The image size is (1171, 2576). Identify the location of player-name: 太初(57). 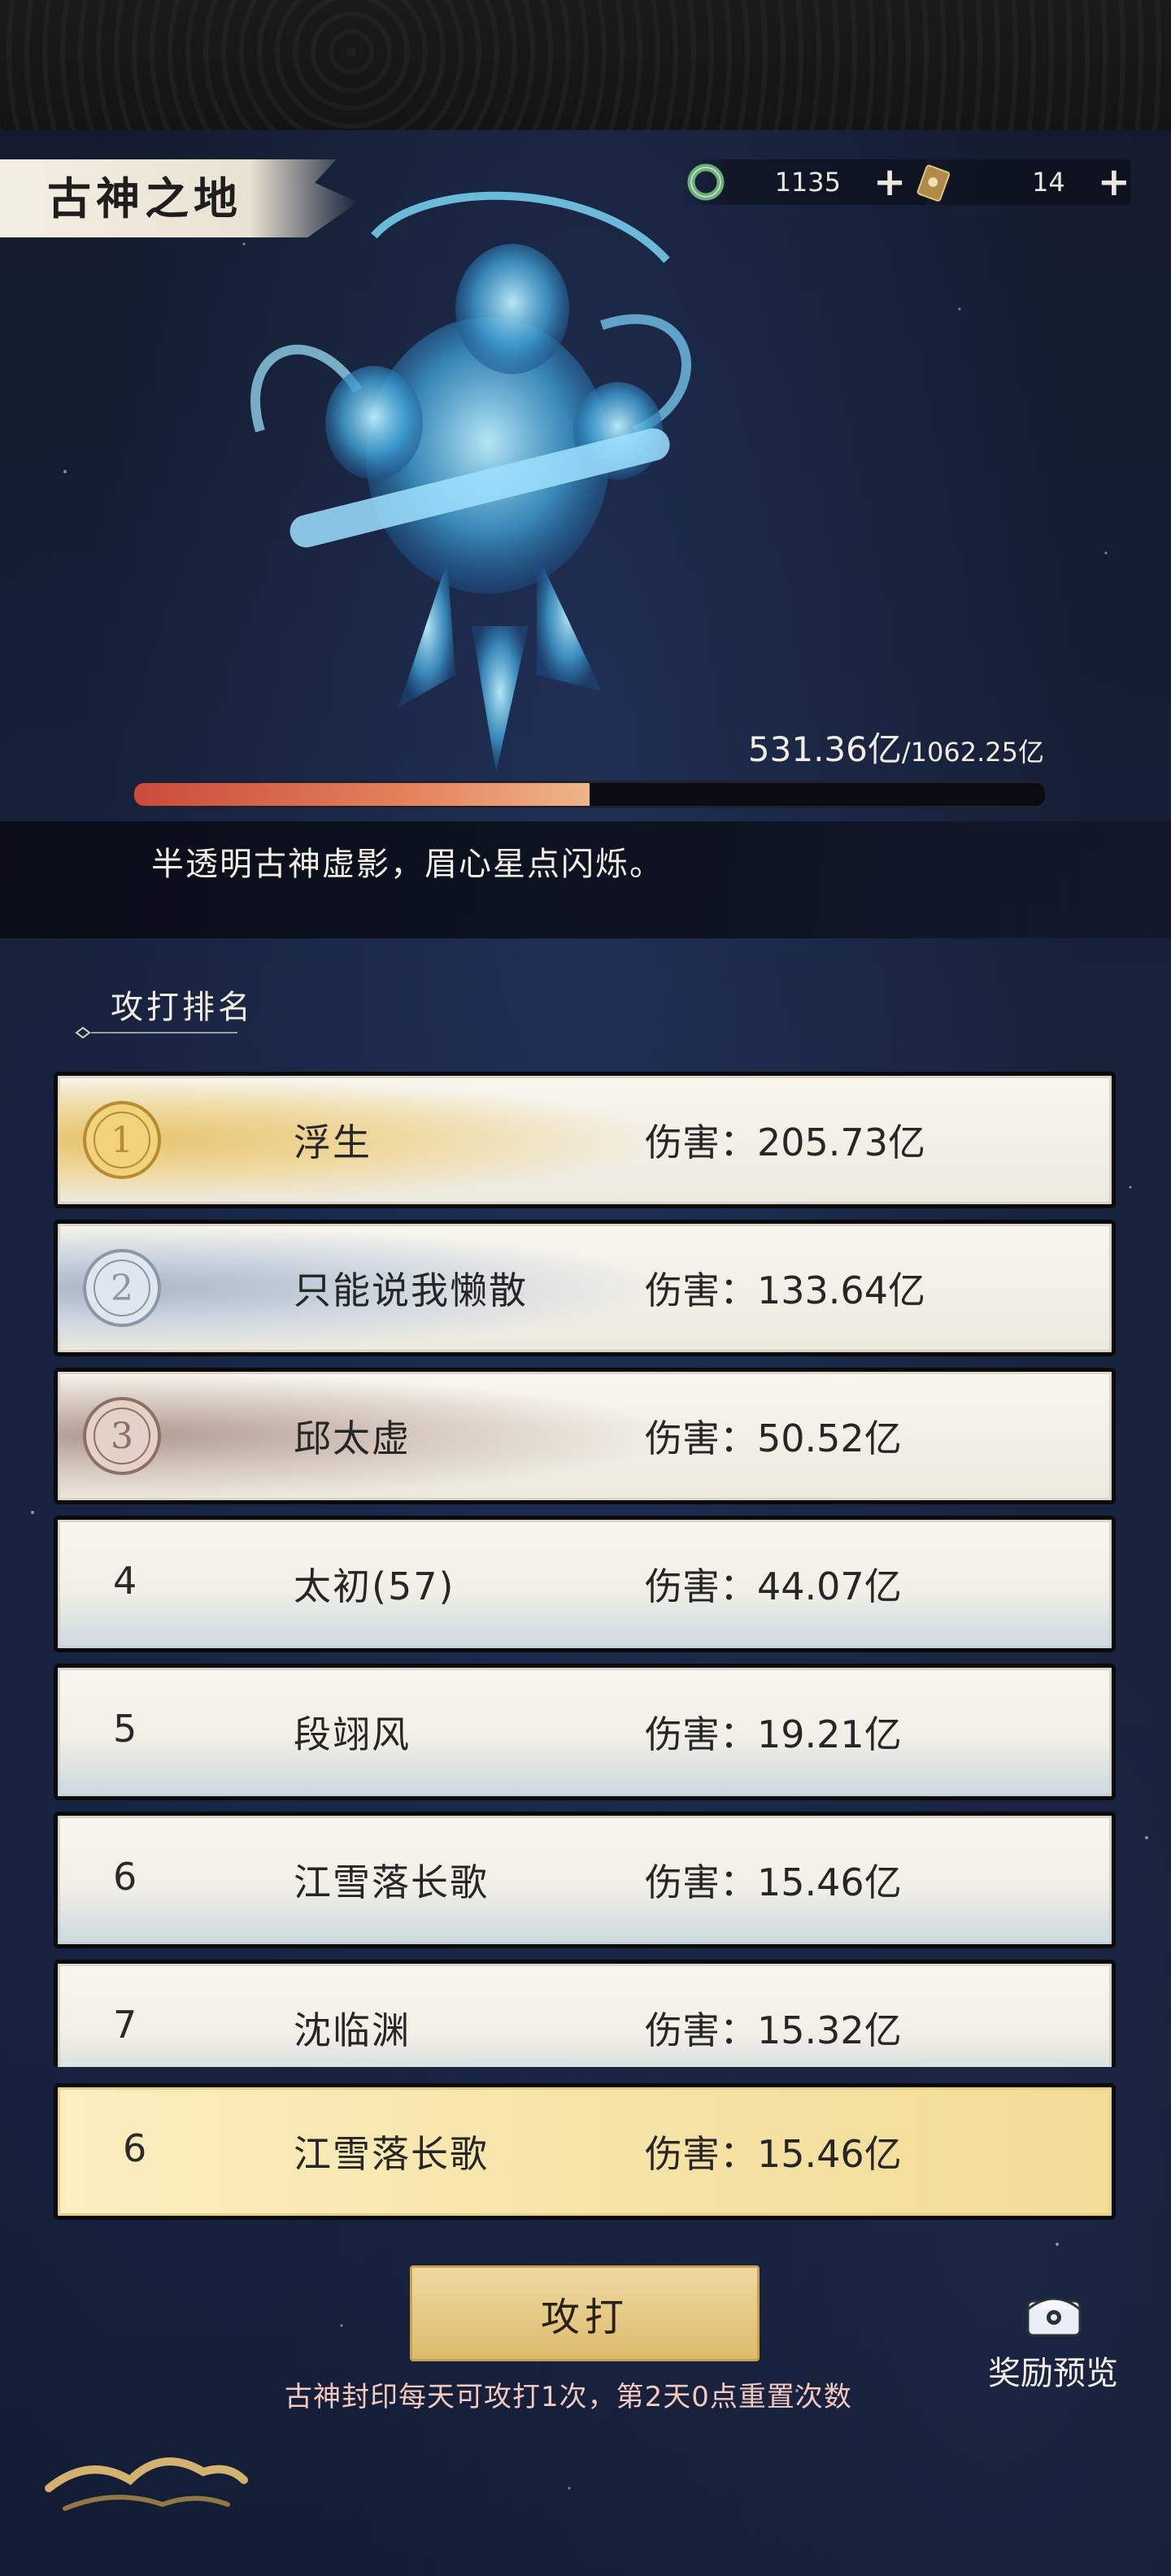
(375, 1586).